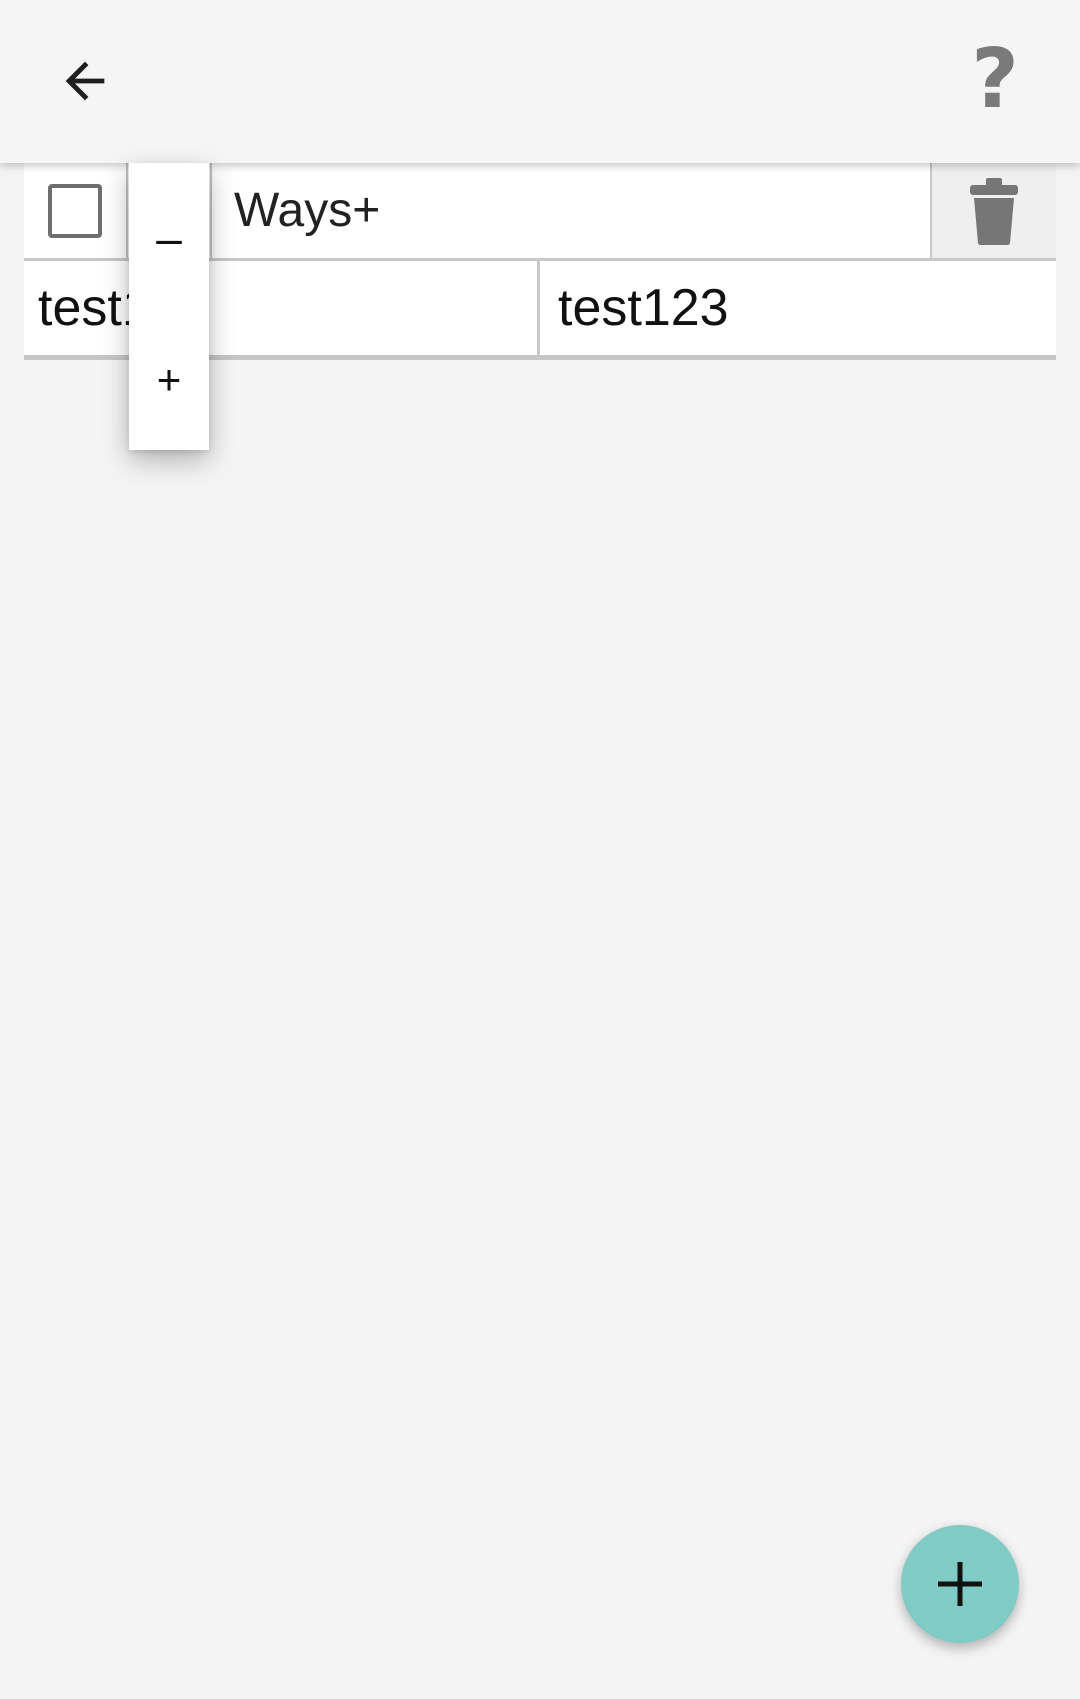  I want to click on help-icon: ?, so click(995, 79).